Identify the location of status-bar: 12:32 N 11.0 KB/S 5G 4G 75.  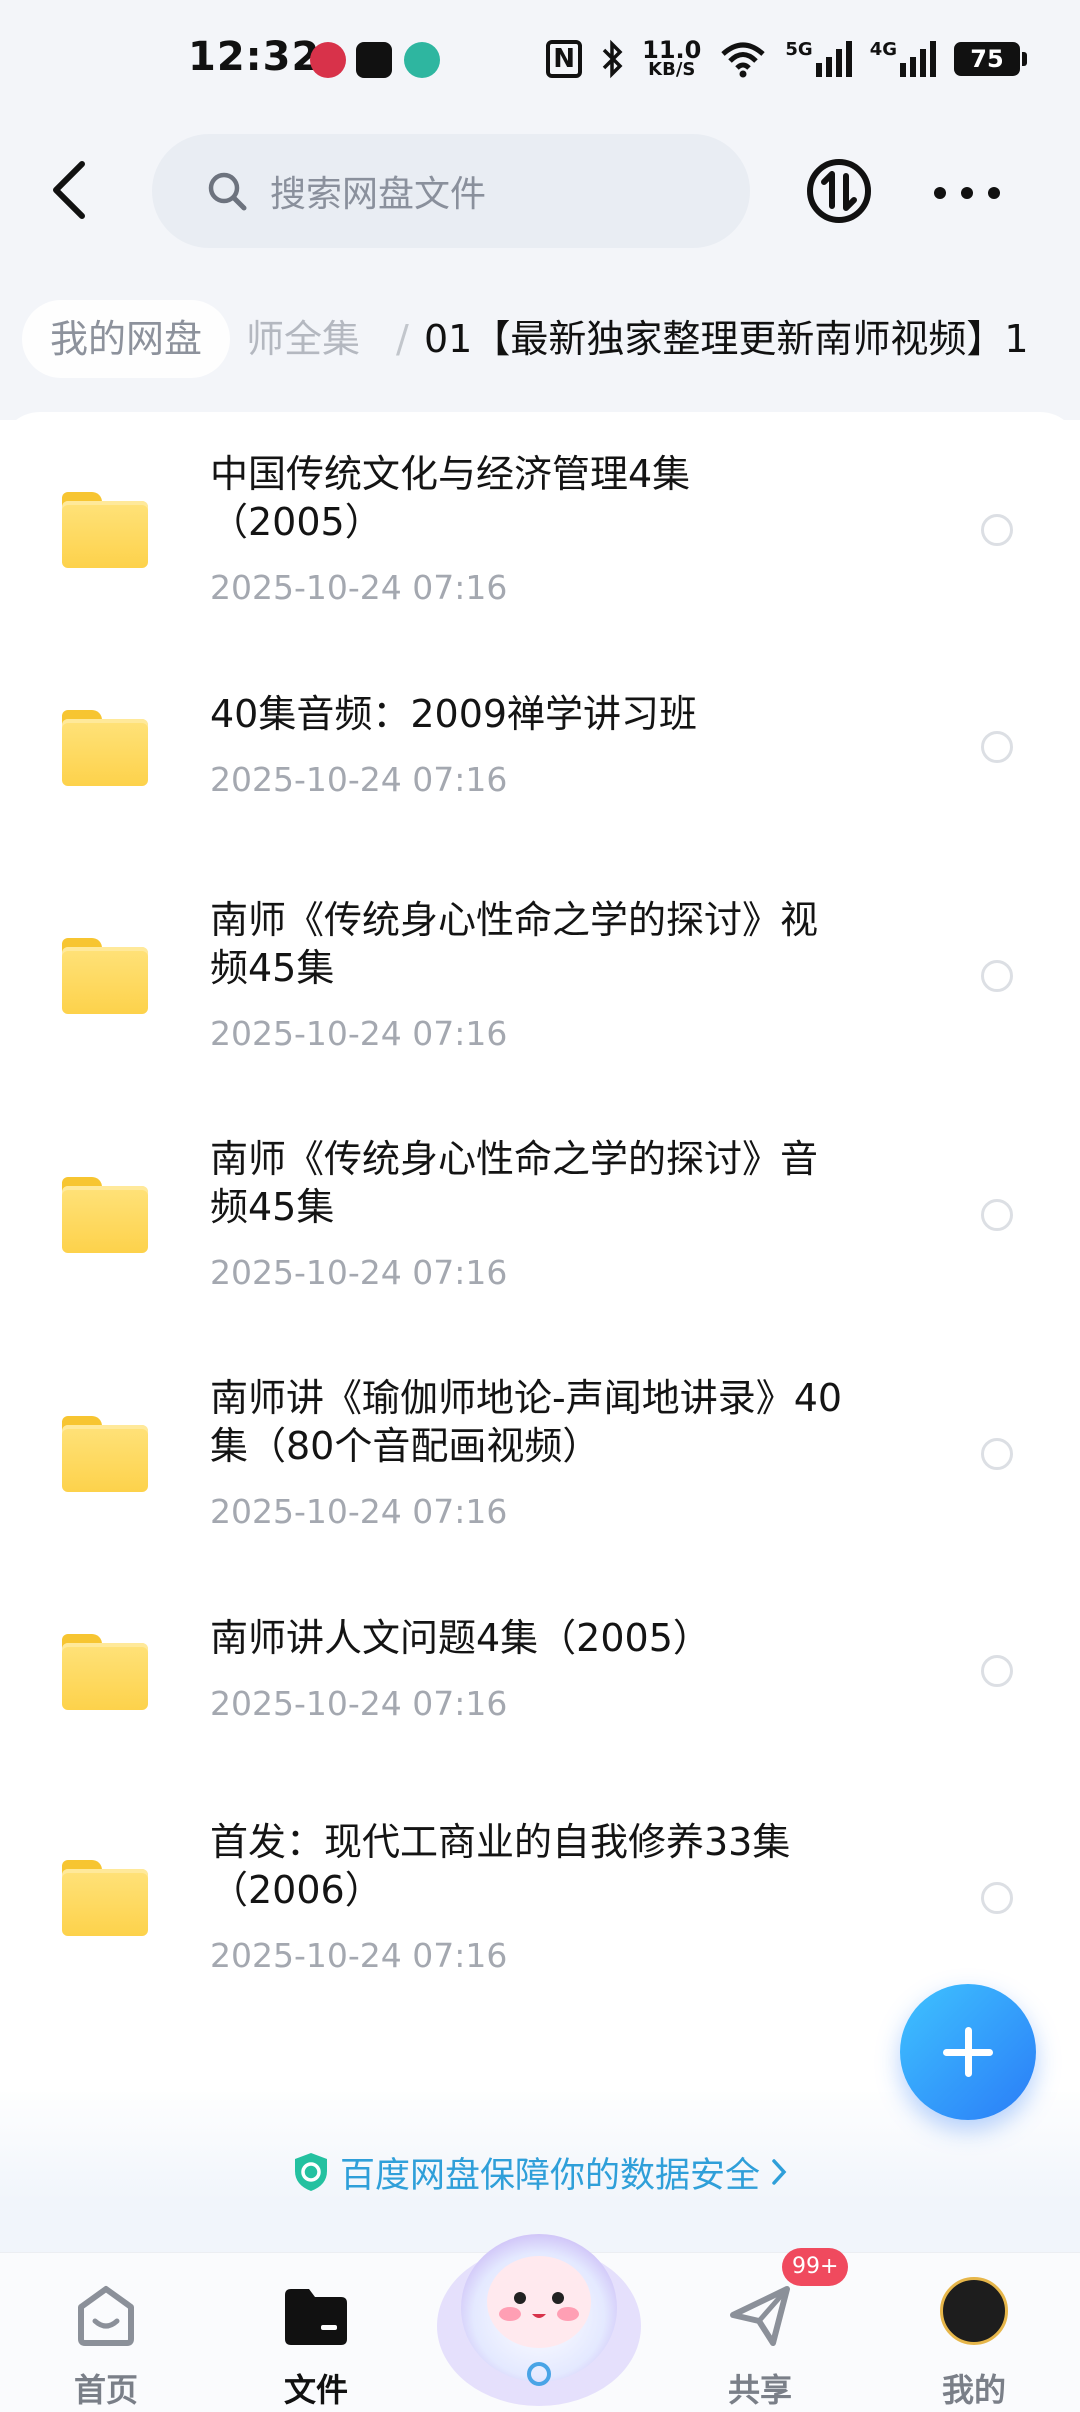
(540, 60).